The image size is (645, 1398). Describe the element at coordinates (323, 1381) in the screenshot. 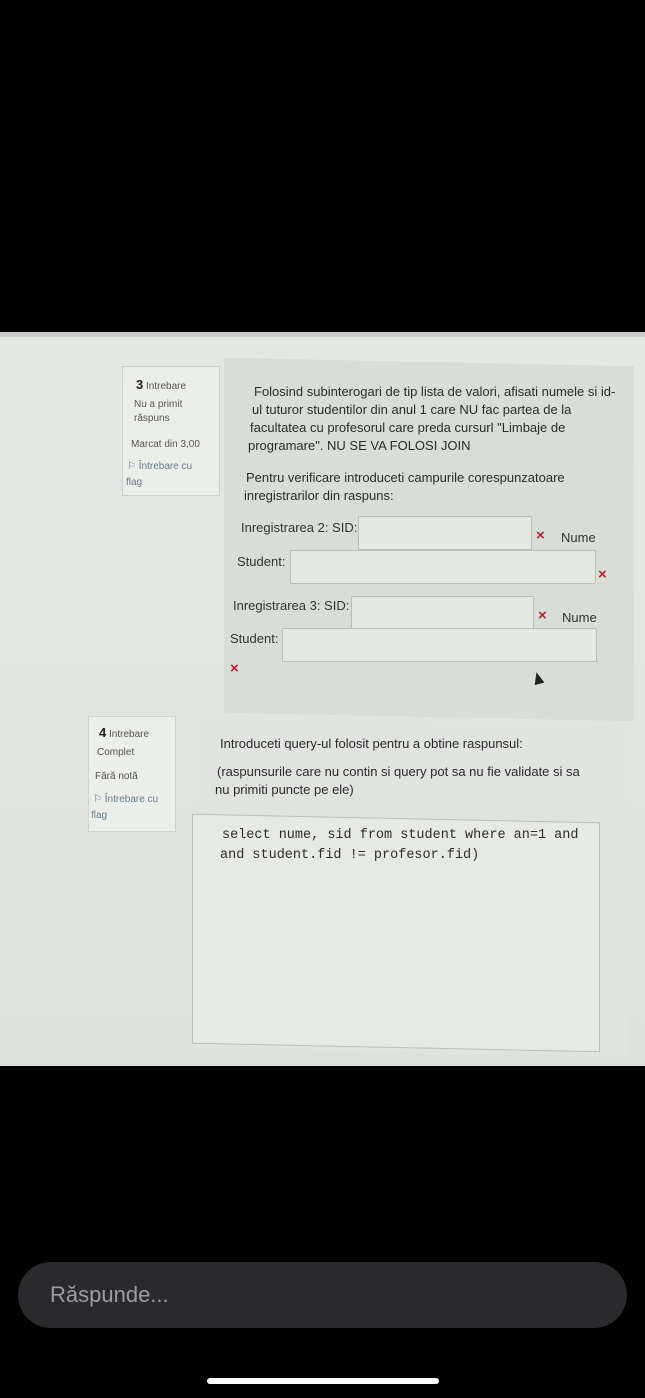

I see `home-indicator` at that location.